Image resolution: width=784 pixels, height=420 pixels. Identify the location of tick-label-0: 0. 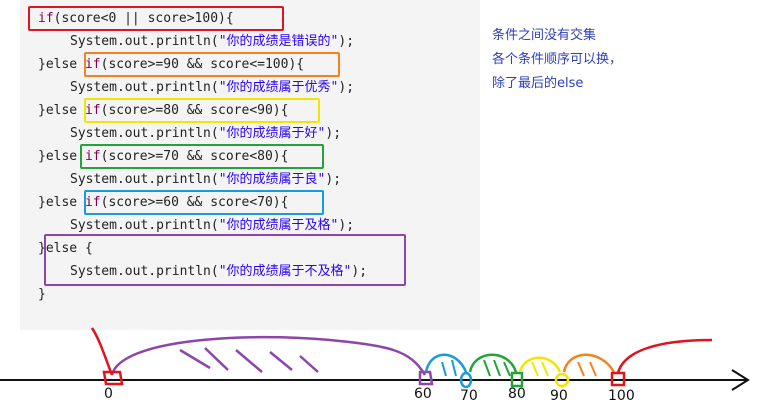
(108, 394).